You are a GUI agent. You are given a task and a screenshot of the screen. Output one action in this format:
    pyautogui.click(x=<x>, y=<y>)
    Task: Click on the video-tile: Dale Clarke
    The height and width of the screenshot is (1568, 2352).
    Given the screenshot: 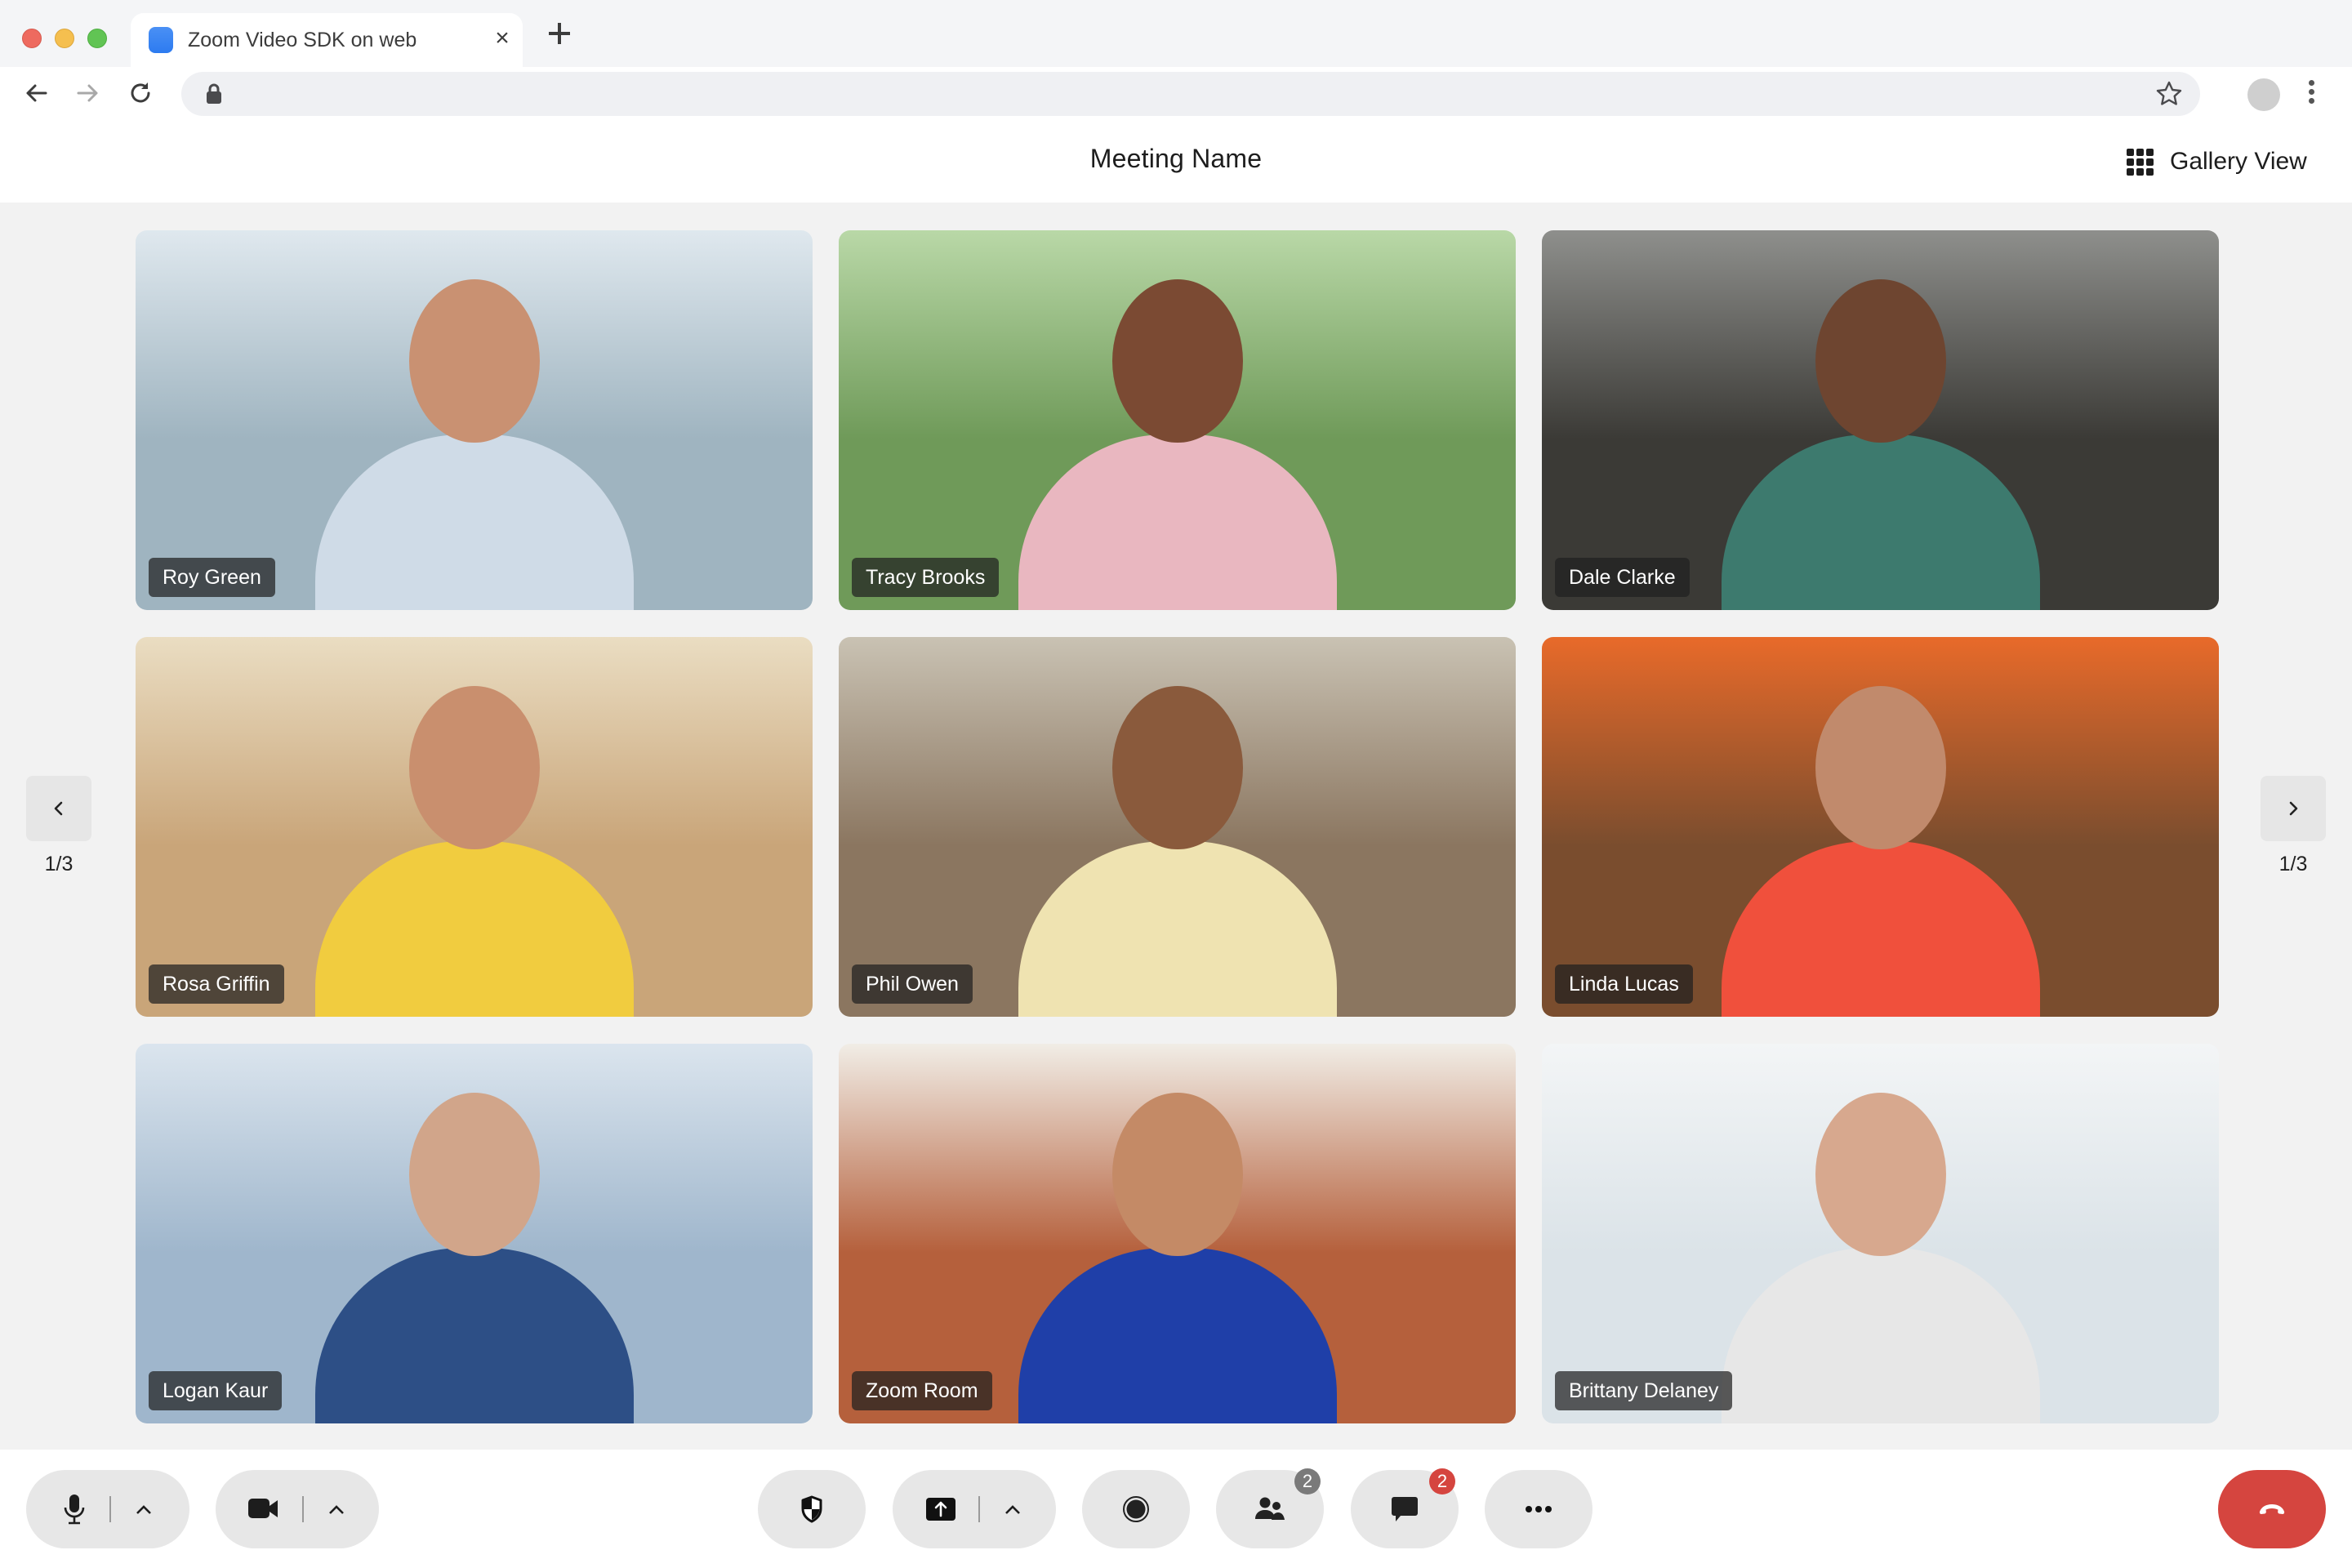 What is the action you would take?
    pyautogui.click(x=1880, y=420)
    